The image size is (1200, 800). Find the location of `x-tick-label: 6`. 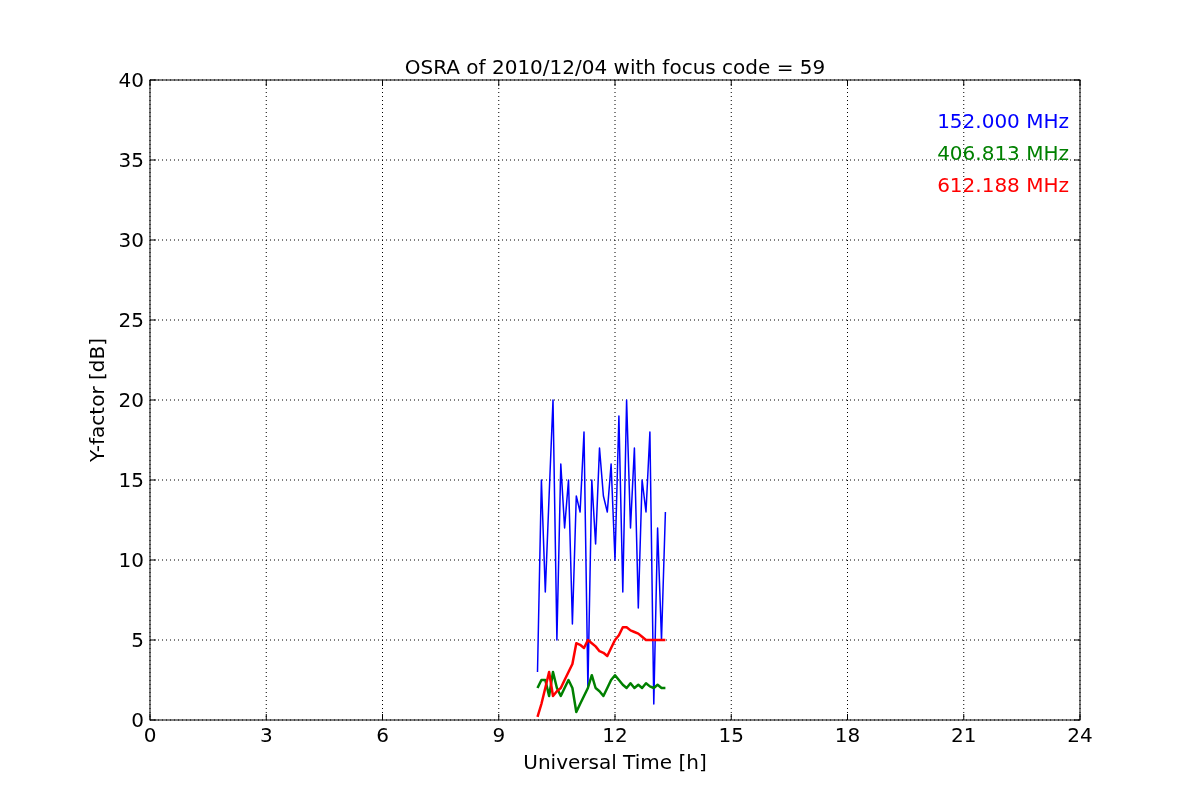

x-tick-label: 6 is located at coordinates (382, 735).